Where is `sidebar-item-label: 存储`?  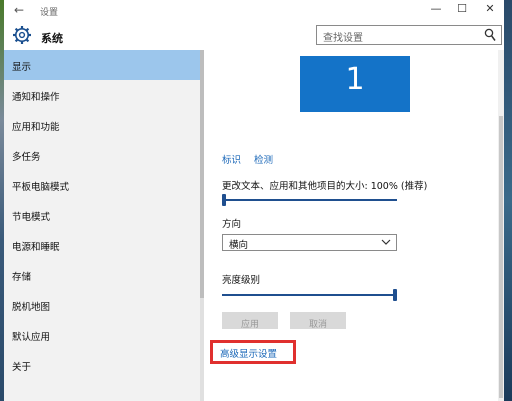
sidebar-item-label: 存储 is located at coordinates (22, 277).